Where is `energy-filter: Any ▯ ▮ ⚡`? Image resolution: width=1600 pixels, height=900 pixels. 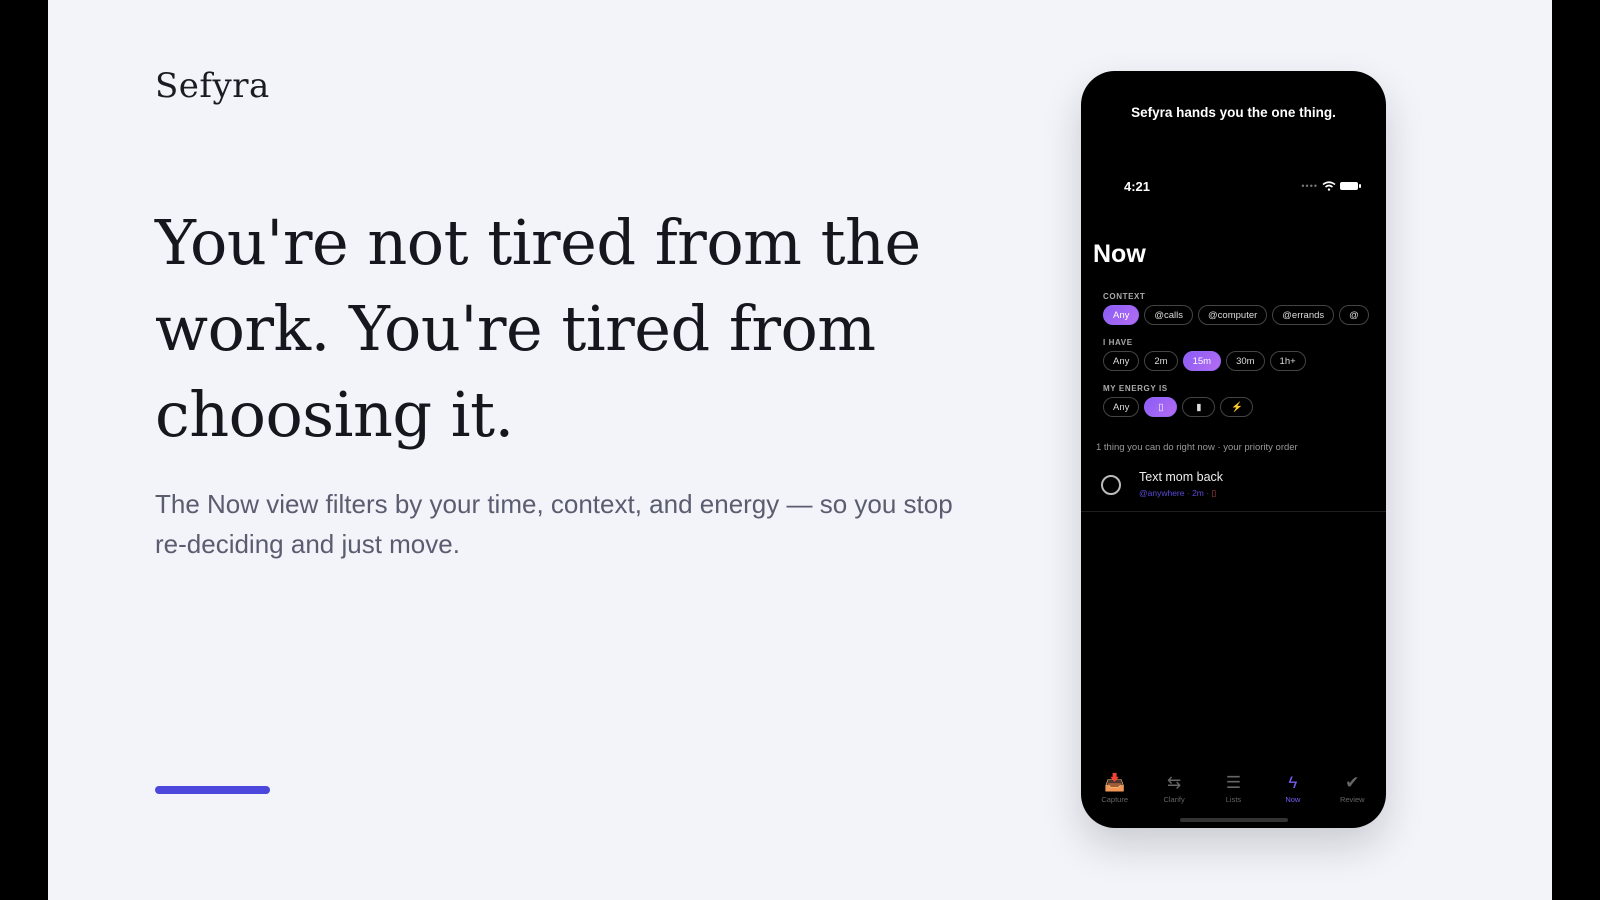
energy-filter: Any ▯ ▮ ⚡ is located at coordinates (1178, 407).